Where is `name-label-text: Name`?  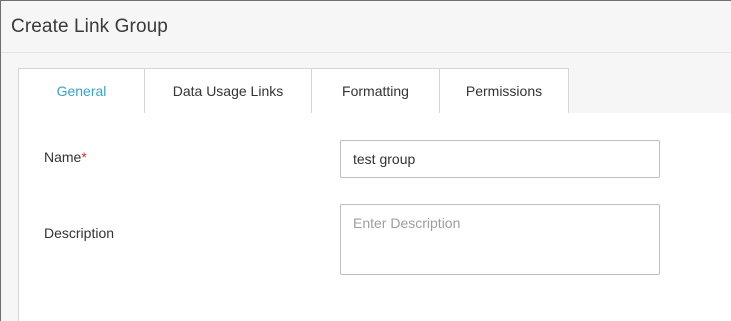
name-label-text: Name is located at coordinates (63, 157).